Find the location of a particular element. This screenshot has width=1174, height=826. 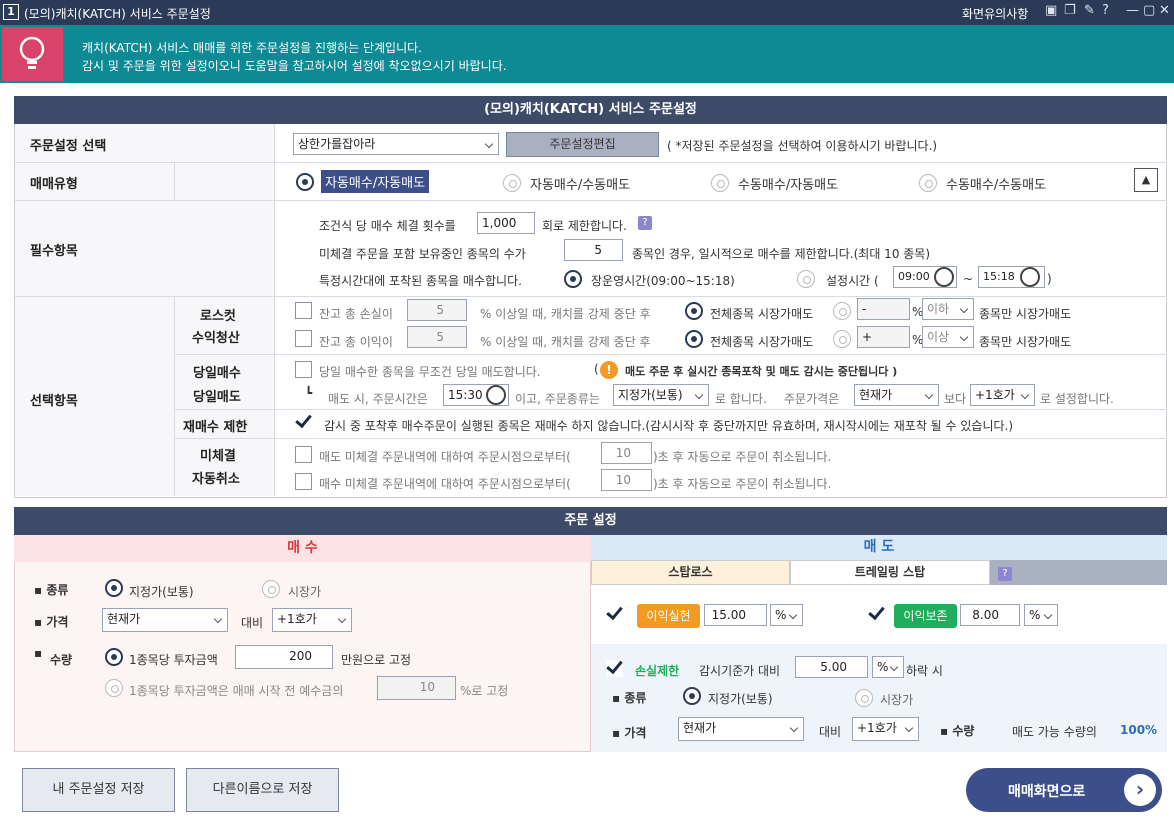

loss-sign-input: - is located at coordinates (883, 309).